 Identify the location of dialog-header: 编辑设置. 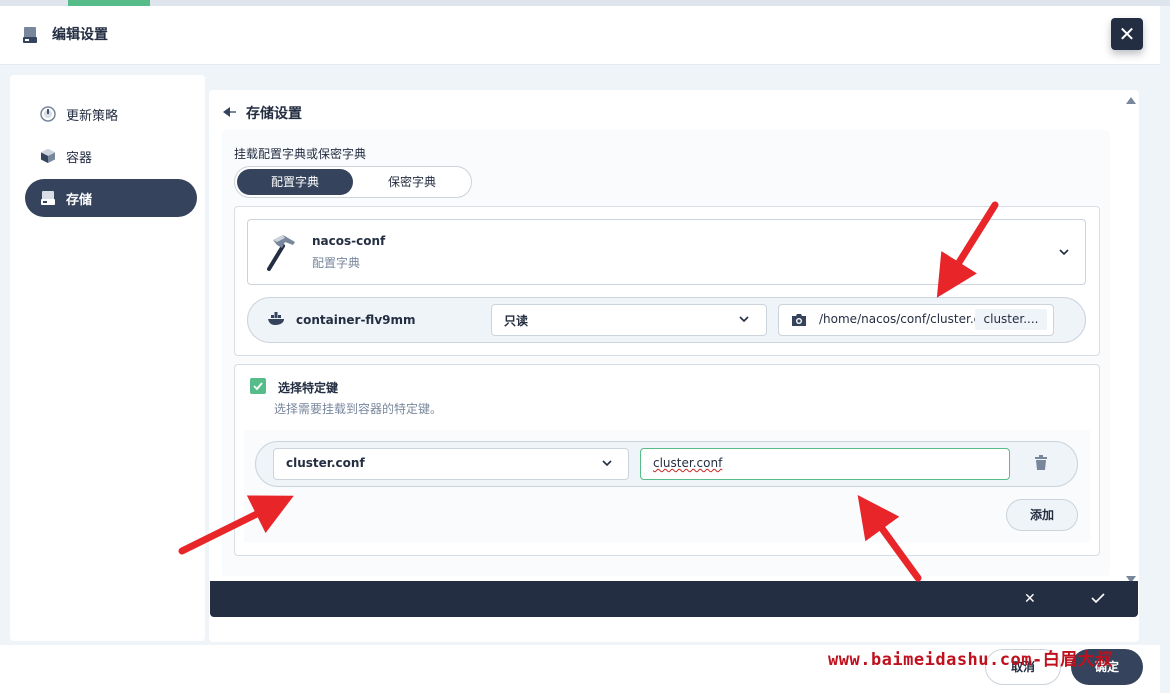
(580, 35).